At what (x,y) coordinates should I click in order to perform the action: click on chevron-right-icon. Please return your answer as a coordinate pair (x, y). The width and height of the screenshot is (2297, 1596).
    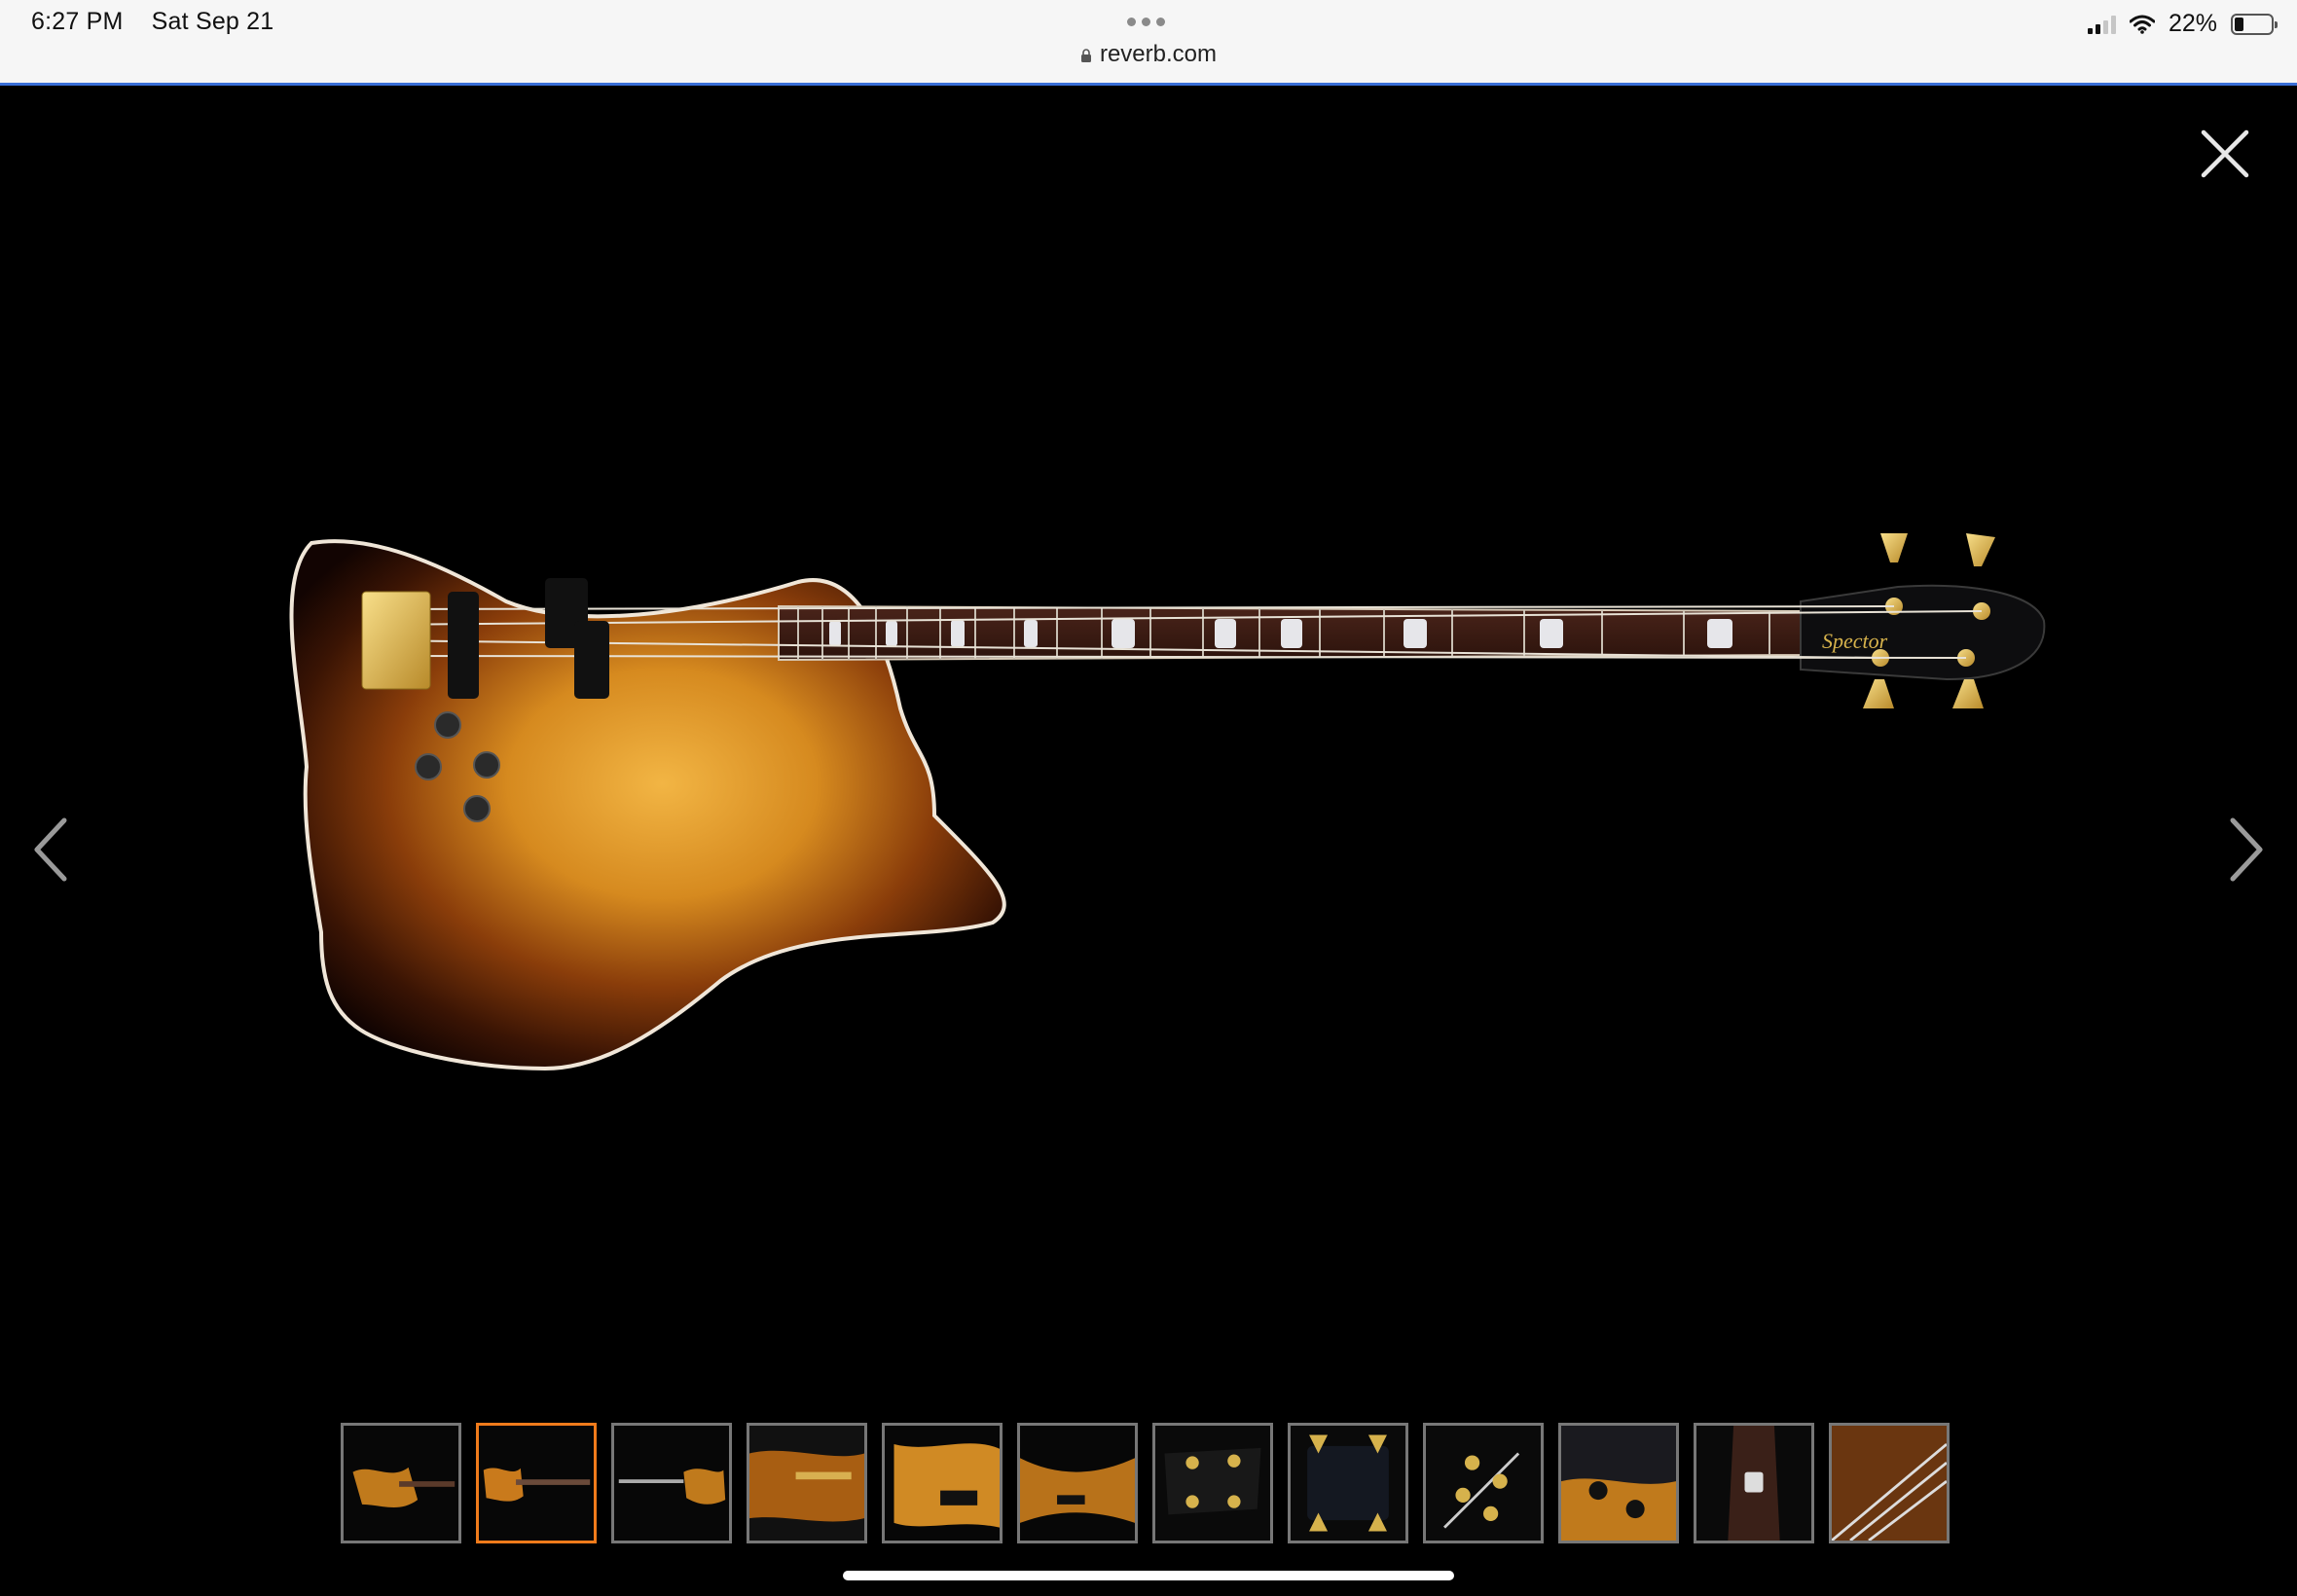
    Looking at the image, I should click on (2246, 849).